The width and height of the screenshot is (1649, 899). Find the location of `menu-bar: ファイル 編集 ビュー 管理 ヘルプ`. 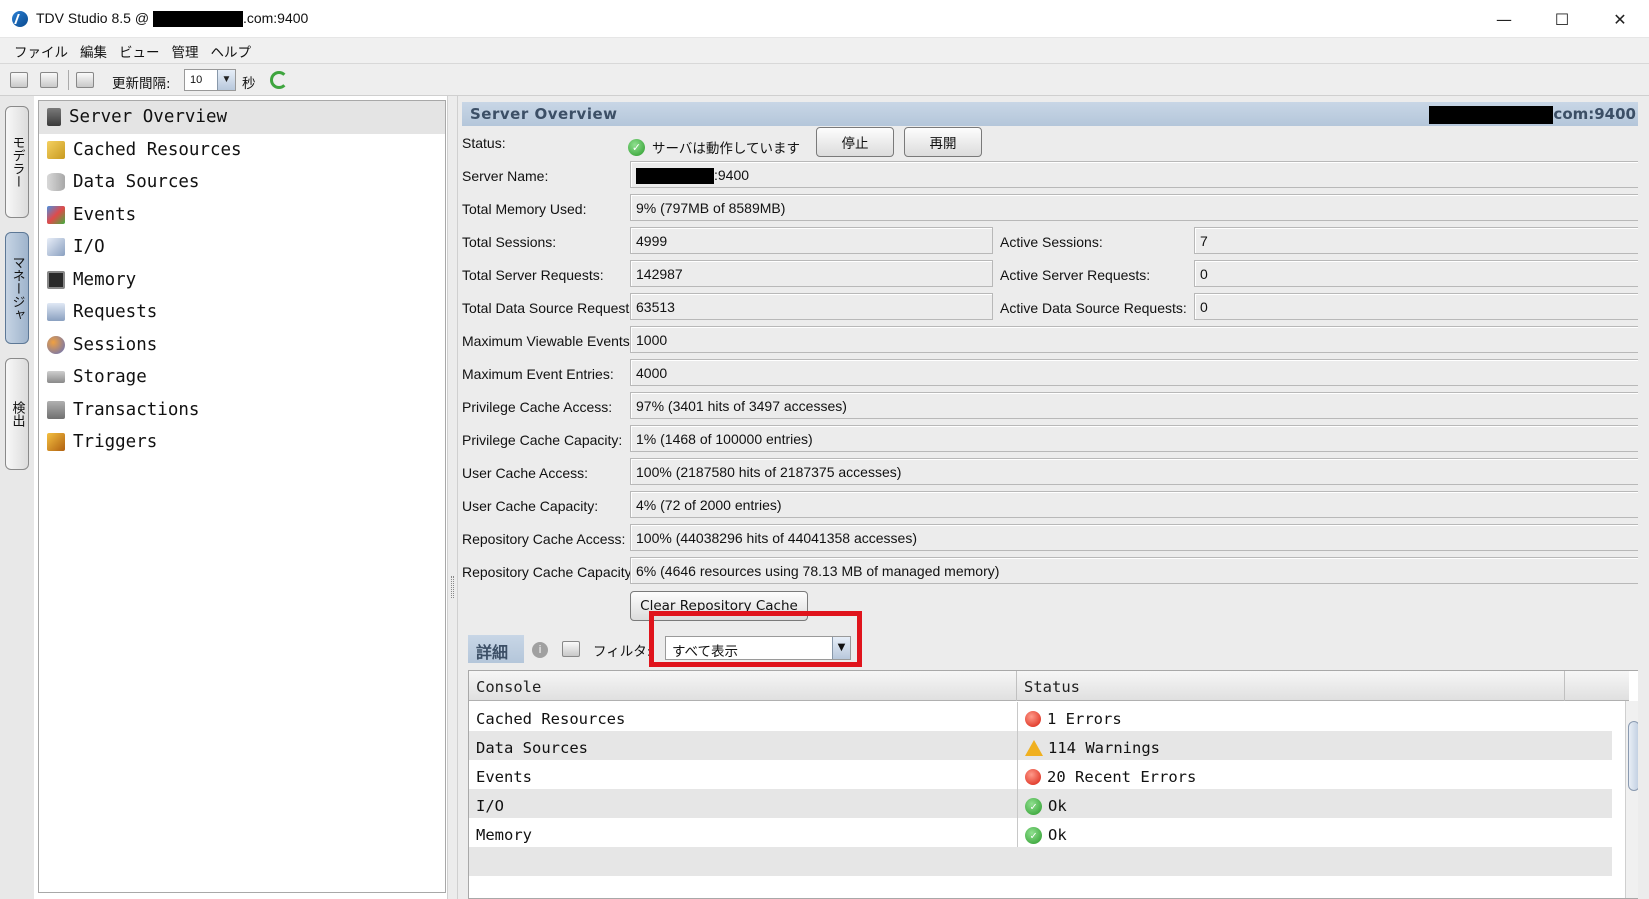

menu-bar: ファイル 編集 ビュー 管理 ヘルプ is located at coordinates (824, 51).